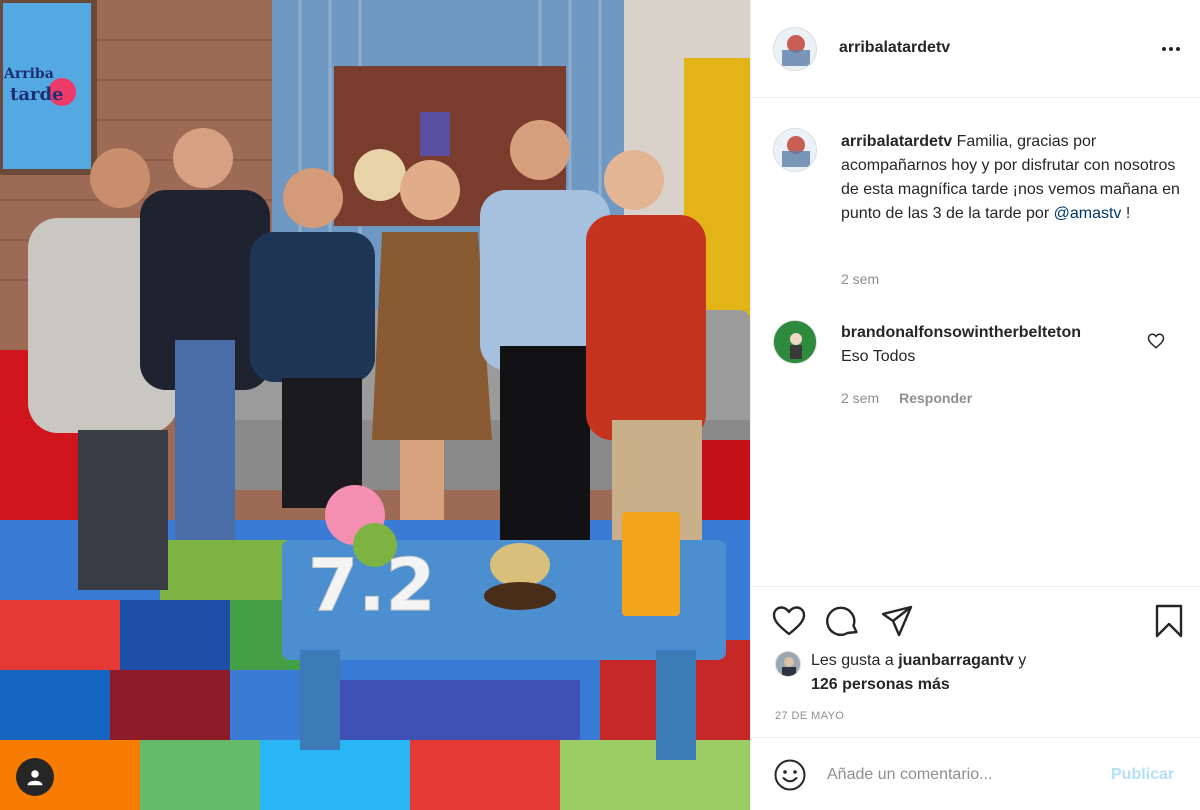 The height and width of the screenshot is (810, 1200). I want to click on heart-icon, so click(789, 621).